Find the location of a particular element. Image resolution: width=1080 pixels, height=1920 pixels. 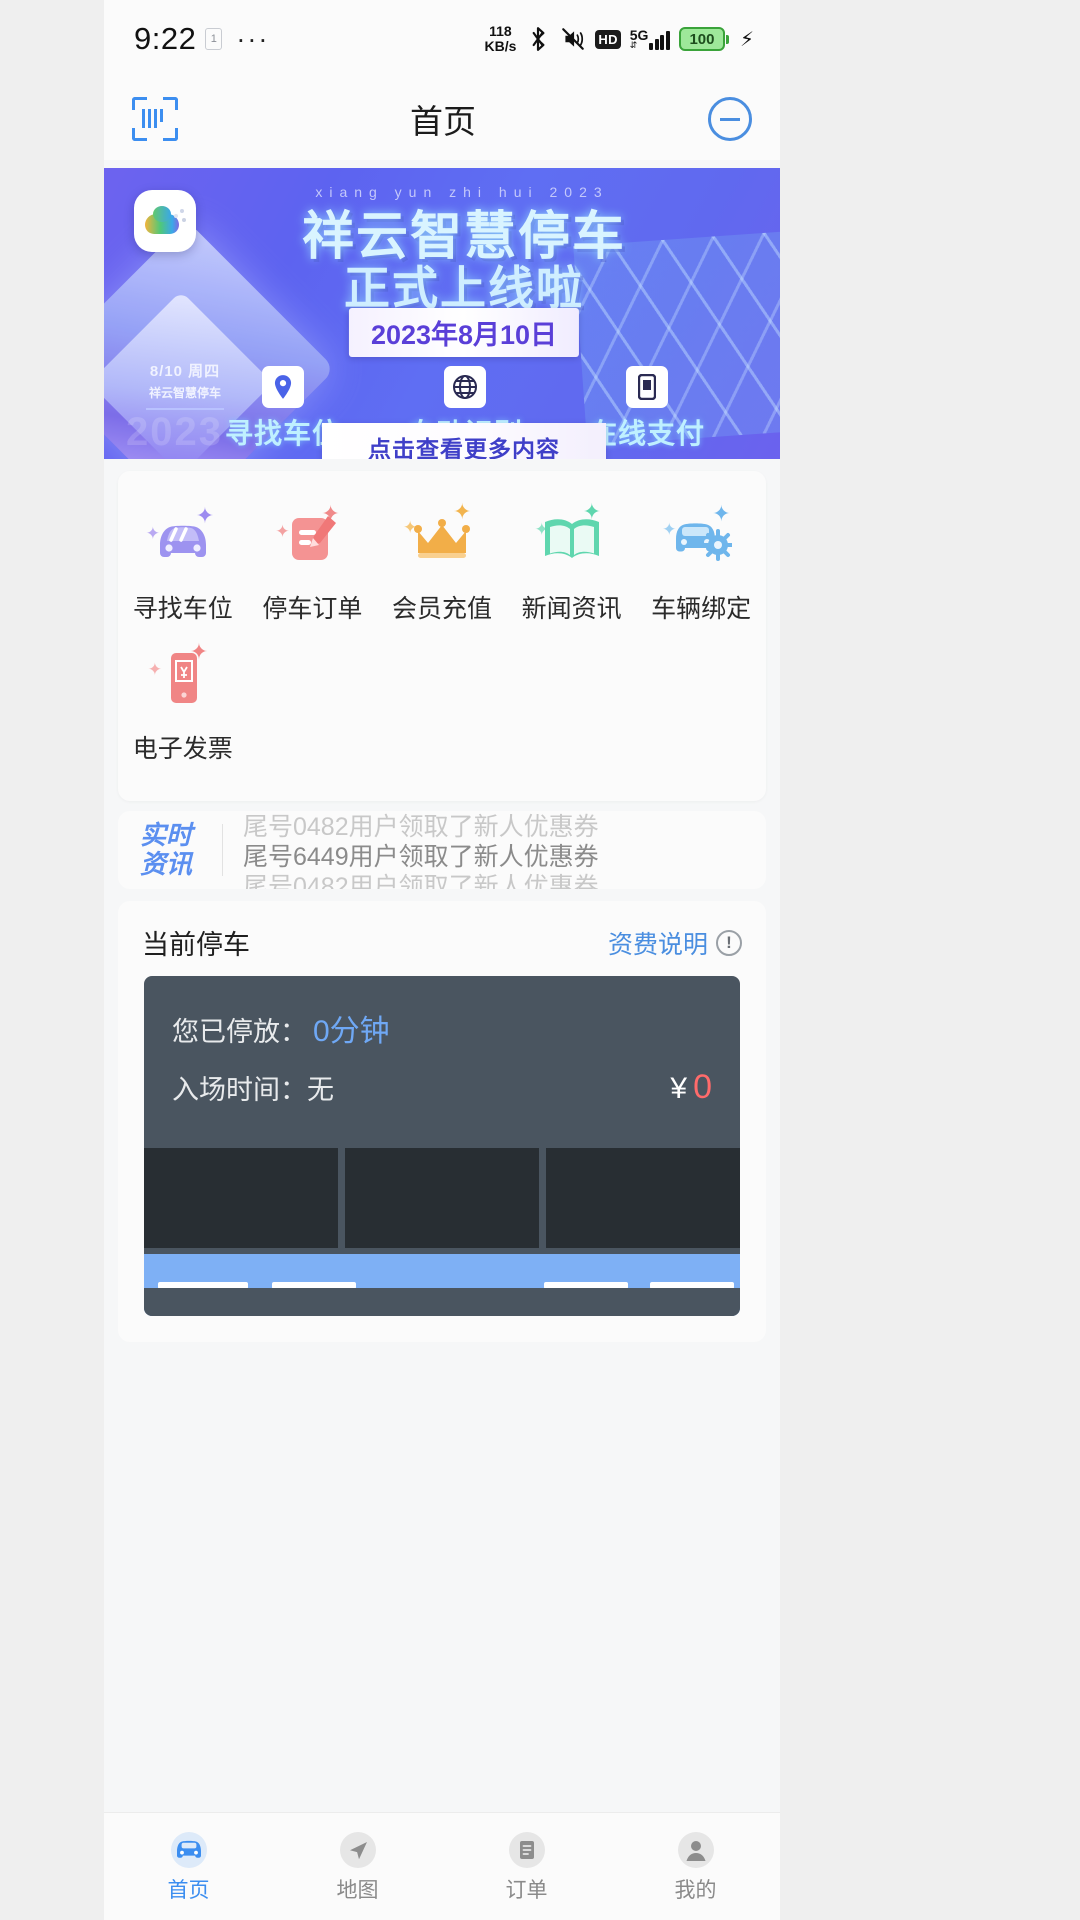

battery-level: 100 is located at coordinates (702, 39).